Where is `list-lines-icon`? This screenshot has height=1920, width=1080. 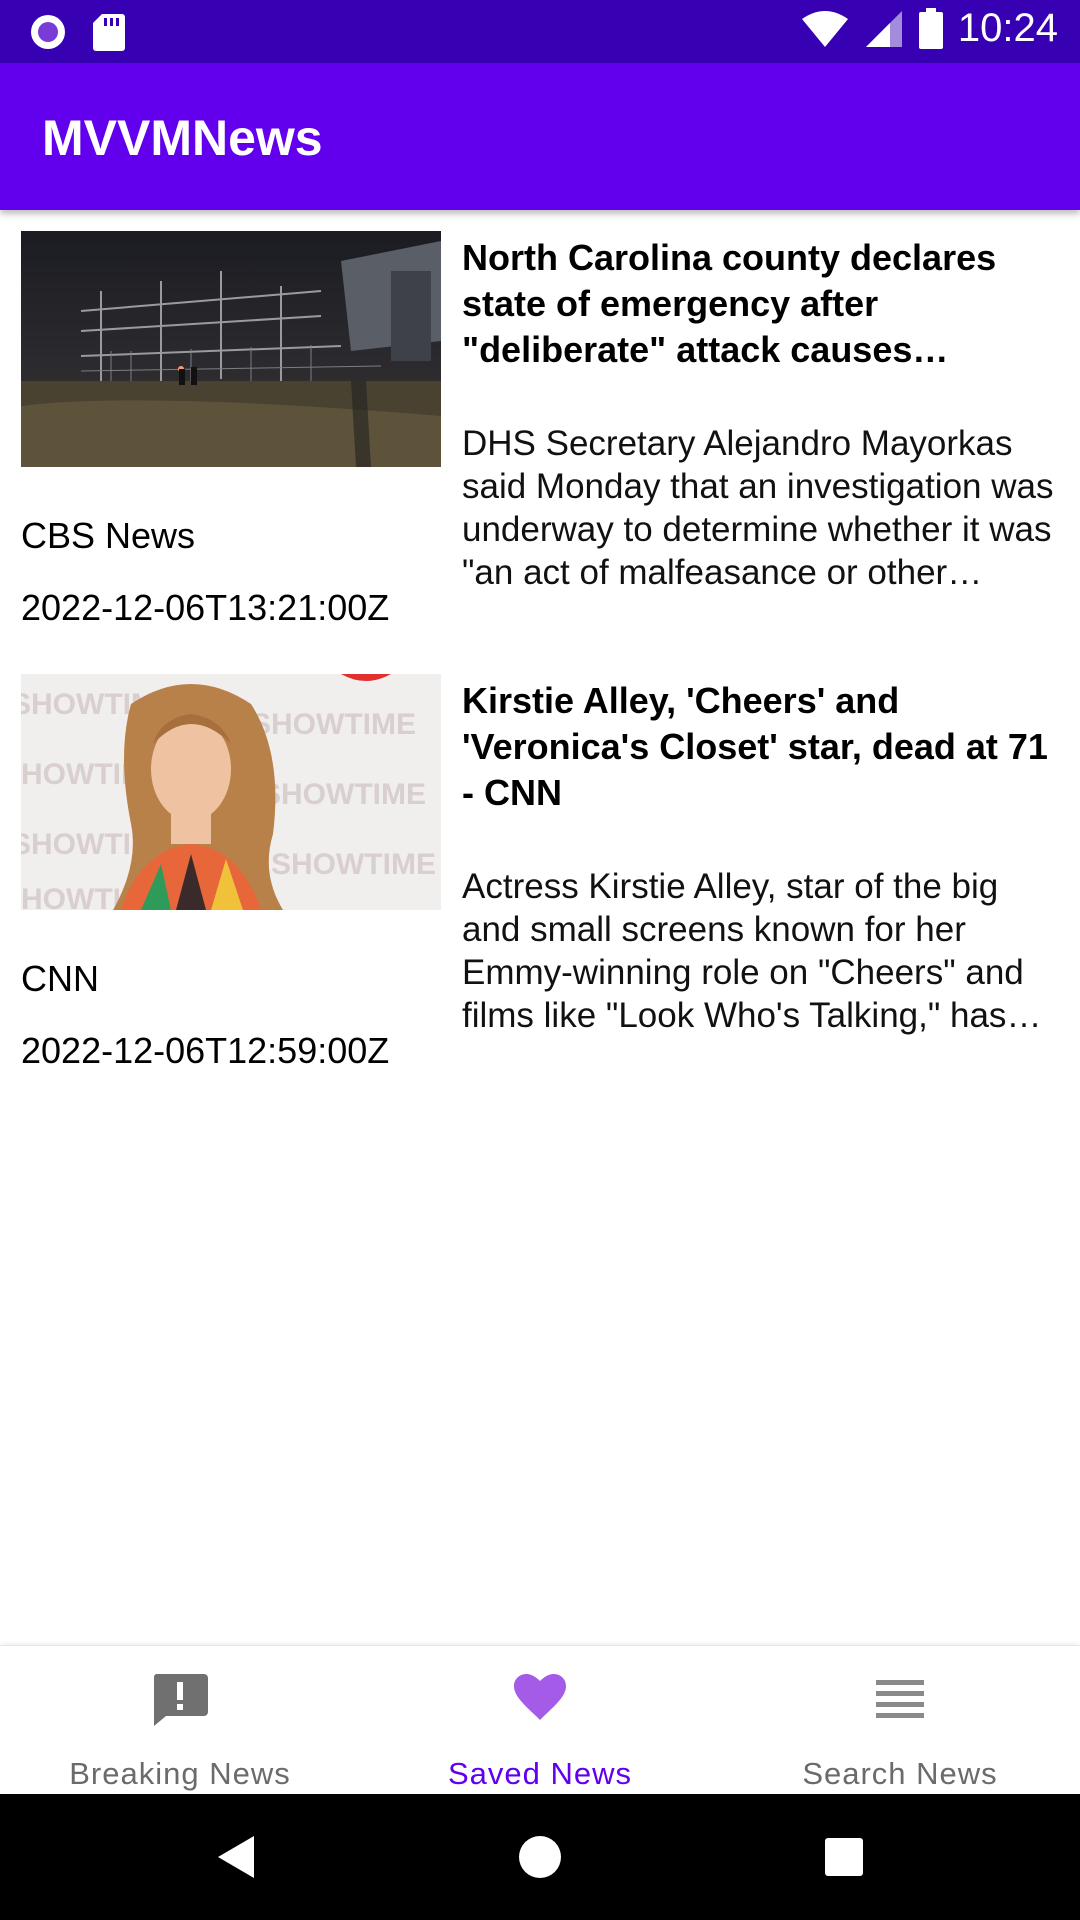
list-lines-icon is located at coordinates (900, 1699).